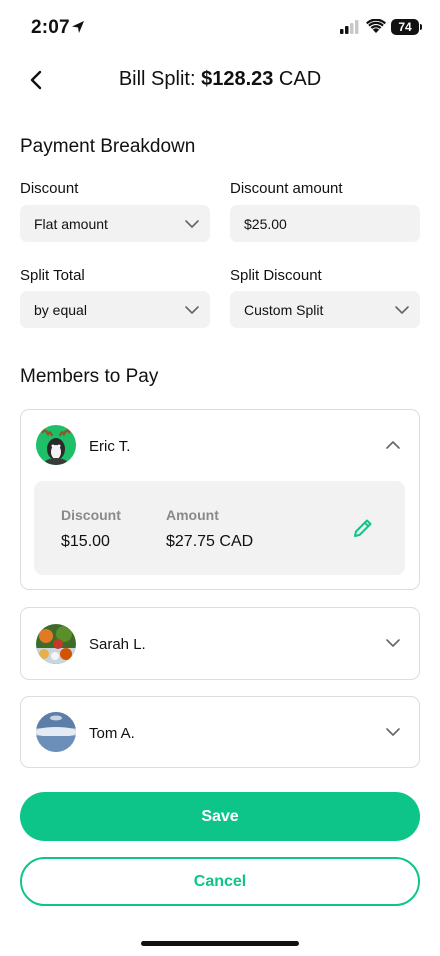 The width and height of the screenshot is (440, 956). Describe the element at coordinates (117, 644) in the screenshot. I see `member-name: Sarah L.` at that location.